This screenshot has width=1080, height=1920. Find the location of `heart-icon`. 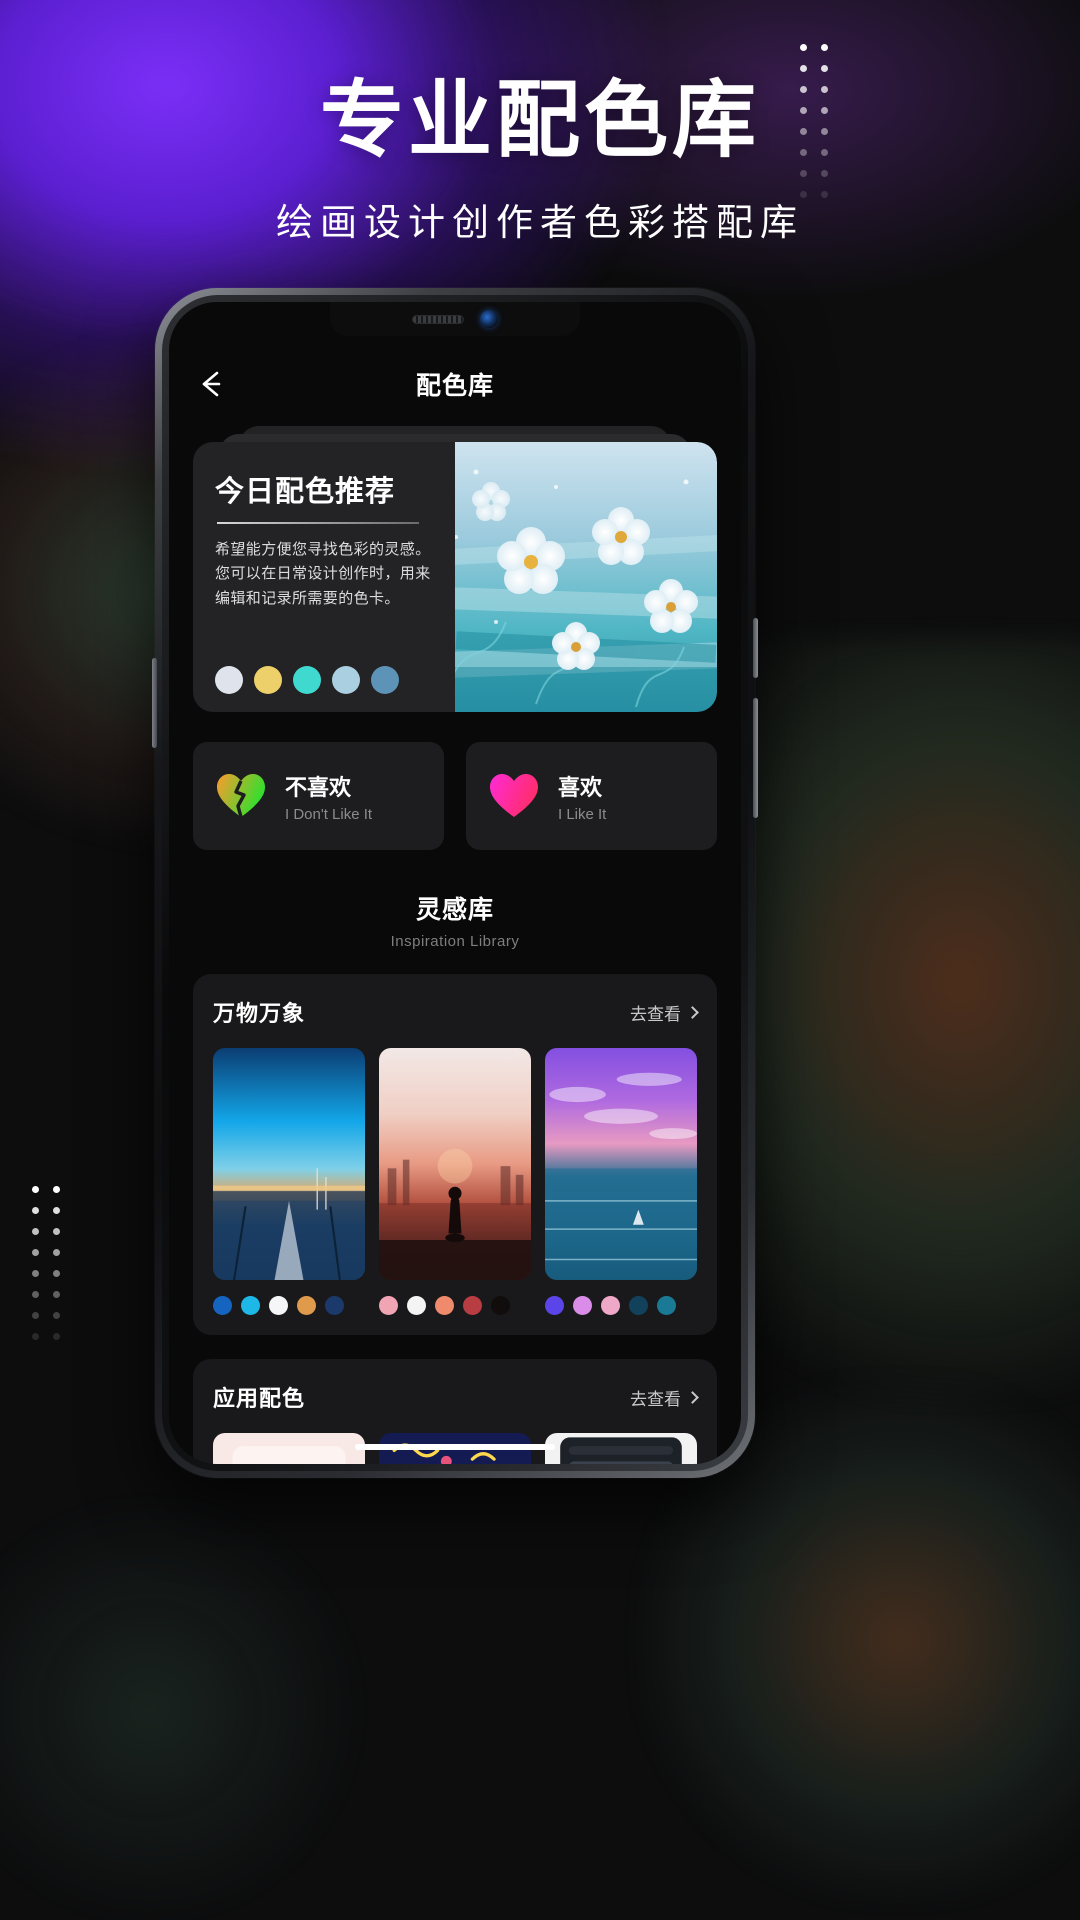

heart-icon is located at coordinates (514, 796).